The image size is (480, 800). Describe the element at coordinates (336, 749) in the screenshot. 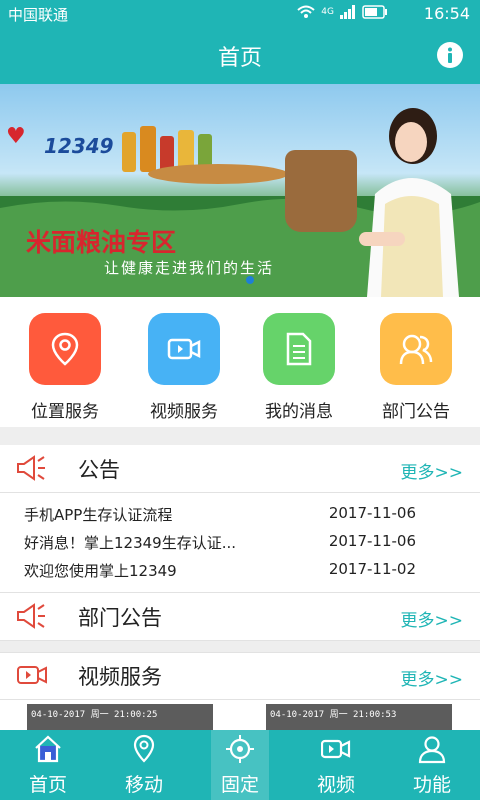

I see `video-icon` at that location.